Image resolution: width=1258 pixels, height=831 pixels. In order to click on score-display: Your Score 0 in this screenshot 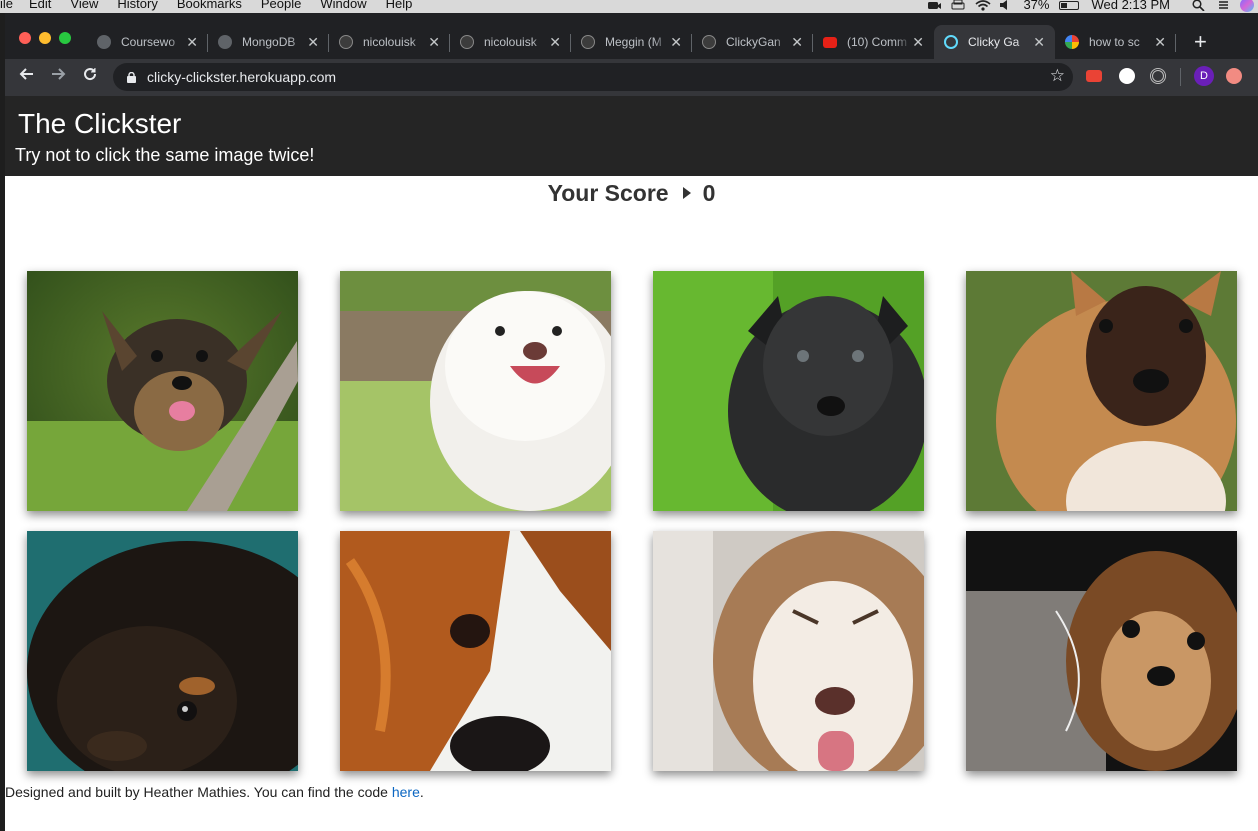, I will do `click(631, 193)`.